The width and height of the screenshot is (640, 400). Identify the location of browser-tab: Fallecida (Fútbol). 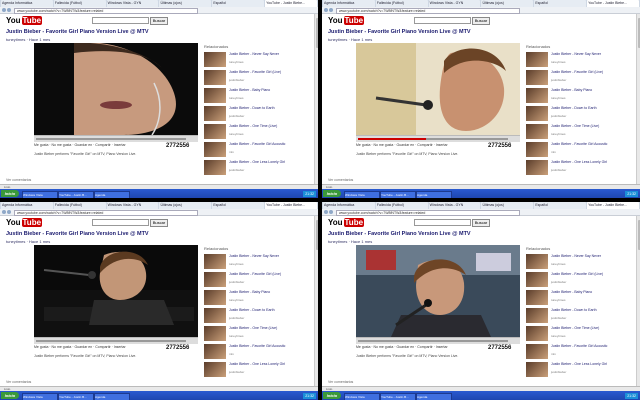
(79, 205).